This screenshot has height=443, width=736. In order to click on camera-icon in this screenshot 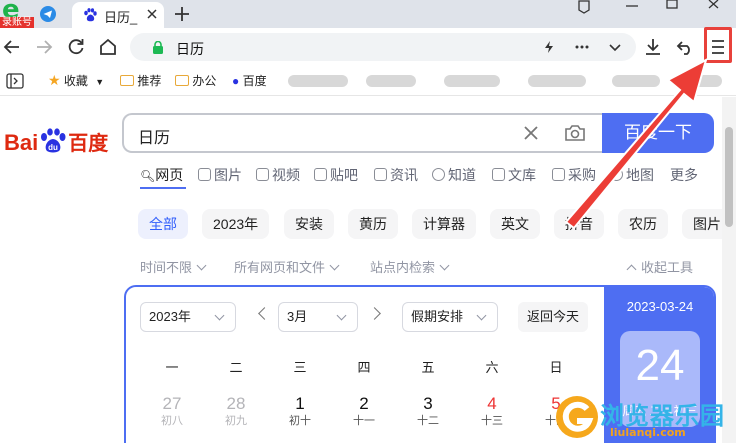, I will do `click(575, 133)`.